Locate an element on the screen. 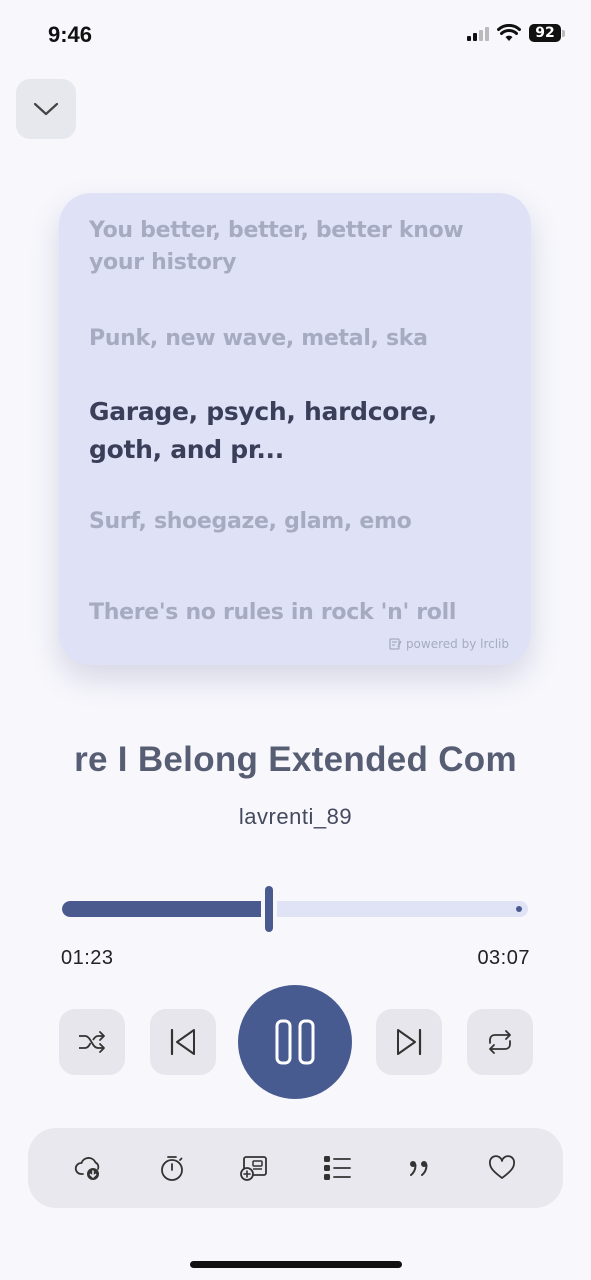 The height and width of the screenshot is (1280, 591). battery-icon: 92 is located at coordinates (547, 33).